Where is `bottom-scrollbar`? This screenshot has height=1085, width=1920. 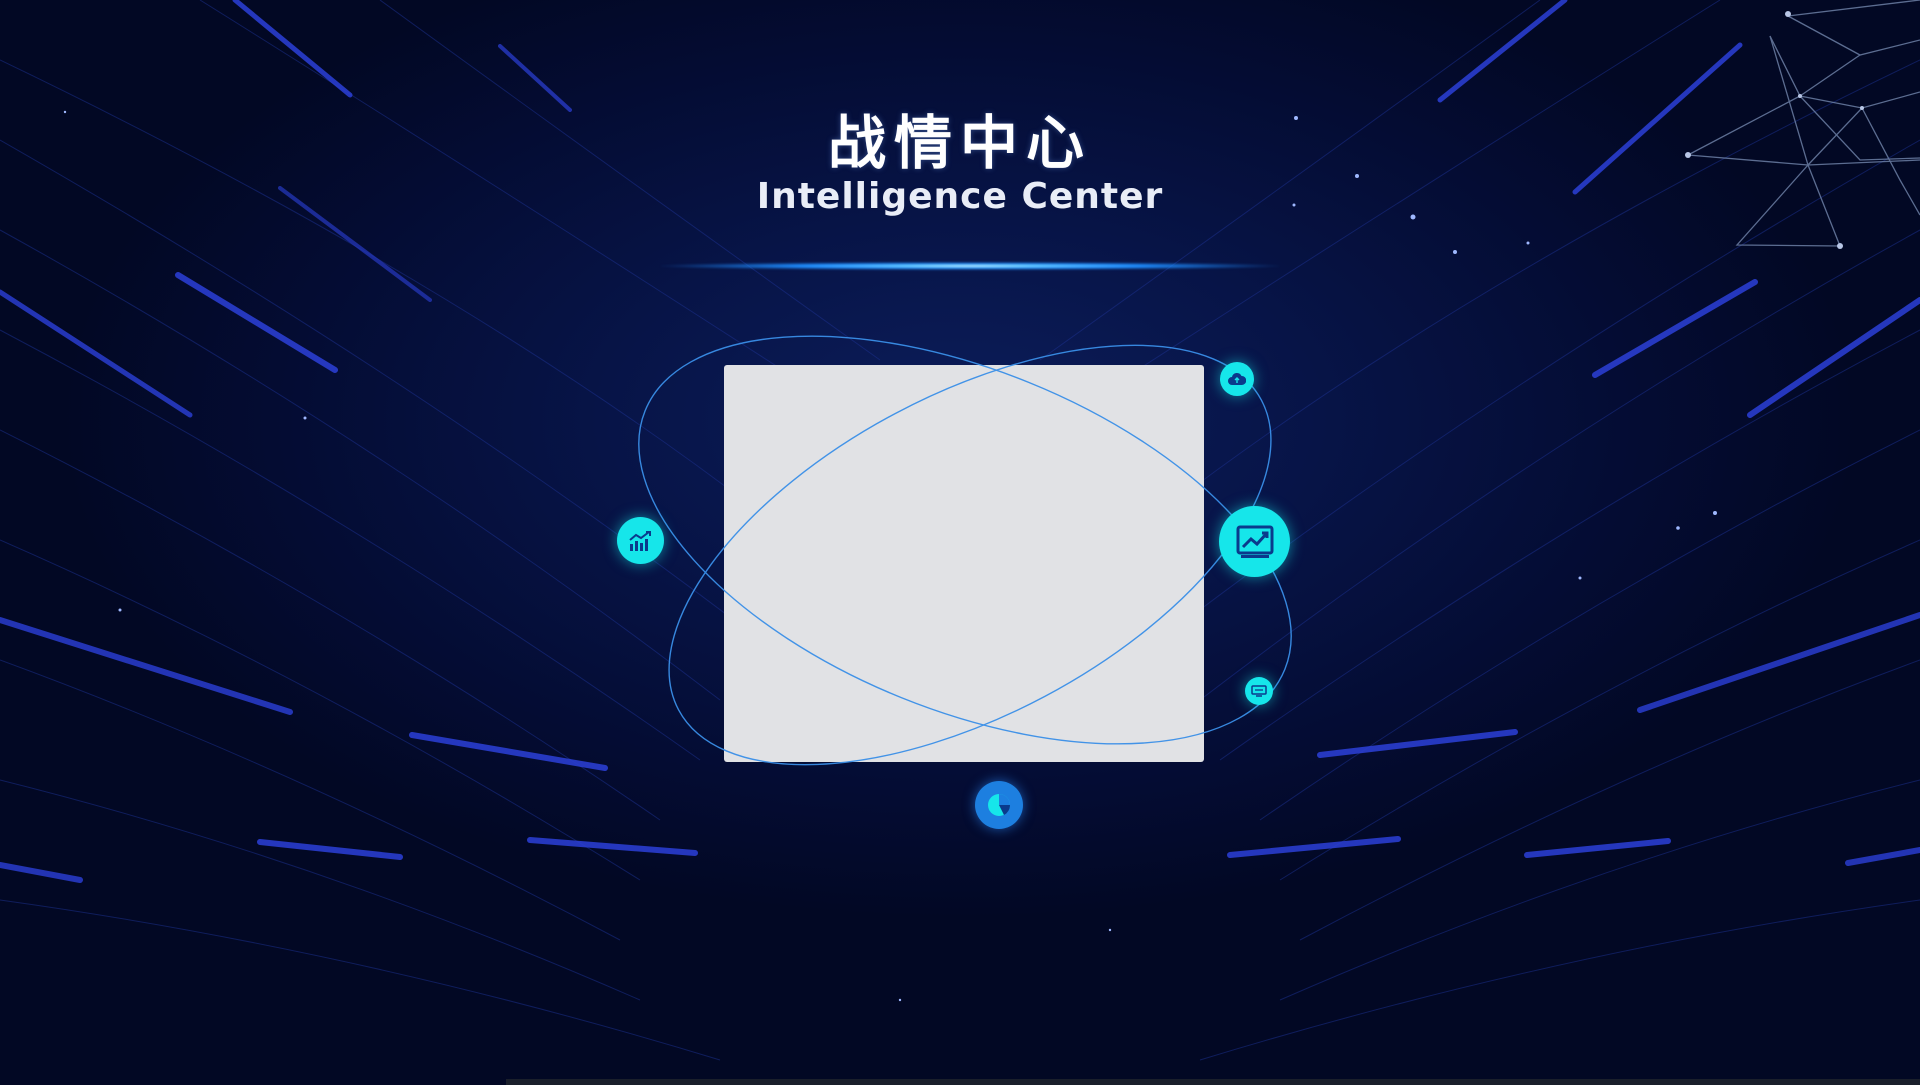 bottom-scrollbar is located at coordinates (1213, 1082).